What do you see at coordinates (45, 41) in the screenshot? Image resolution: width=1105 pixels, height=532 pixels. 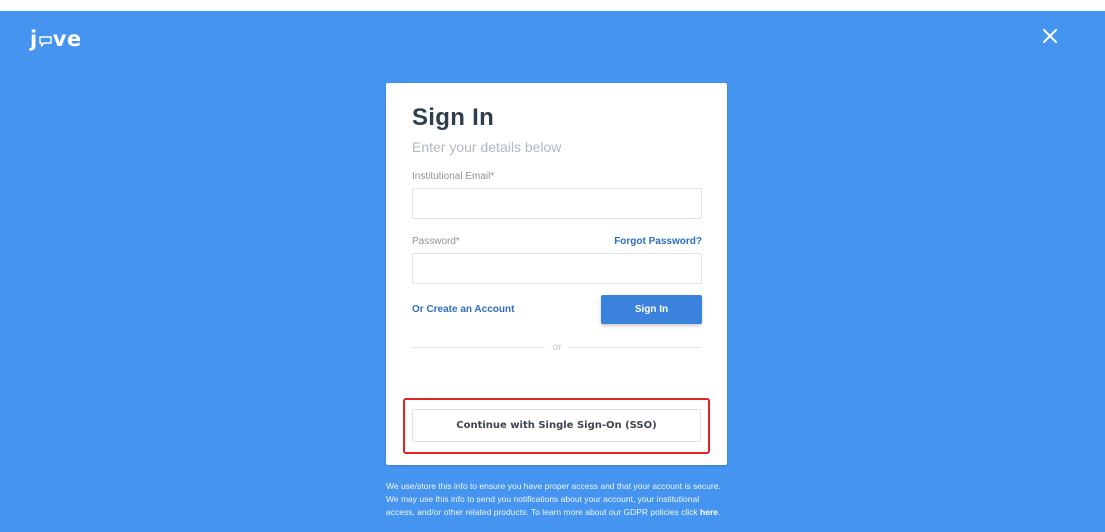 I see `speech-bubble-icon` at bounding box center [45, 41].